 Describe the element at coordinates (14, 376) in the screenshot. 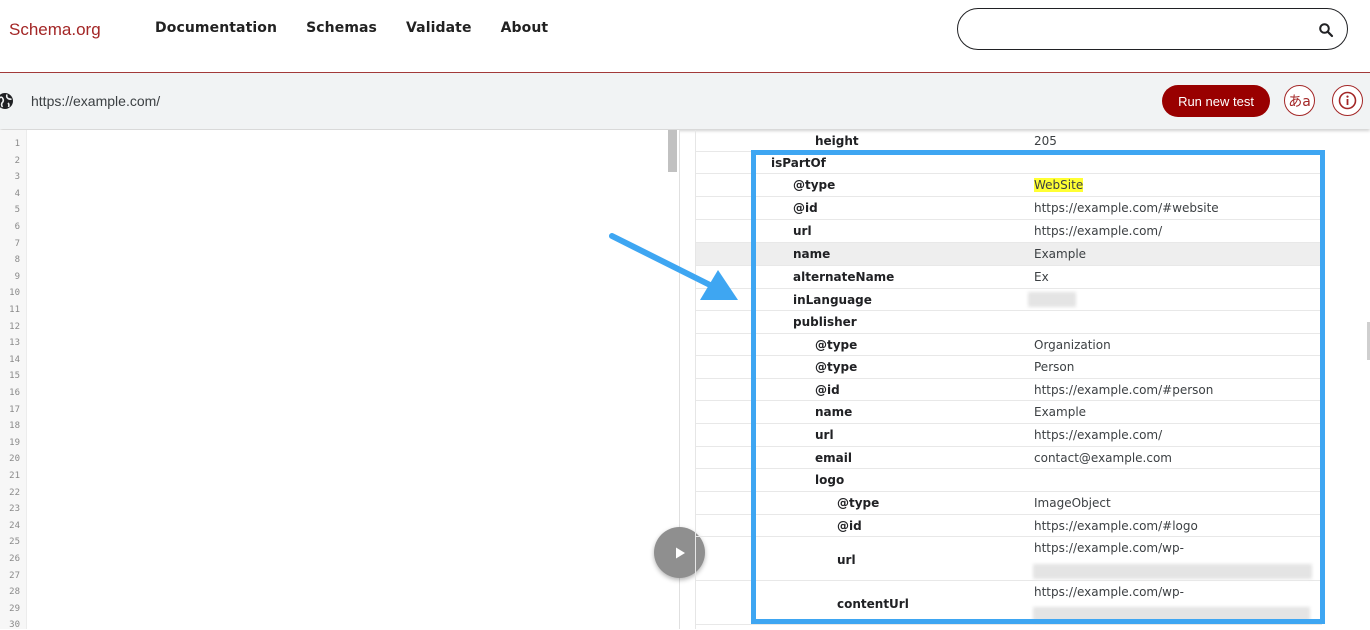

I see `line-number: 15` at that location.